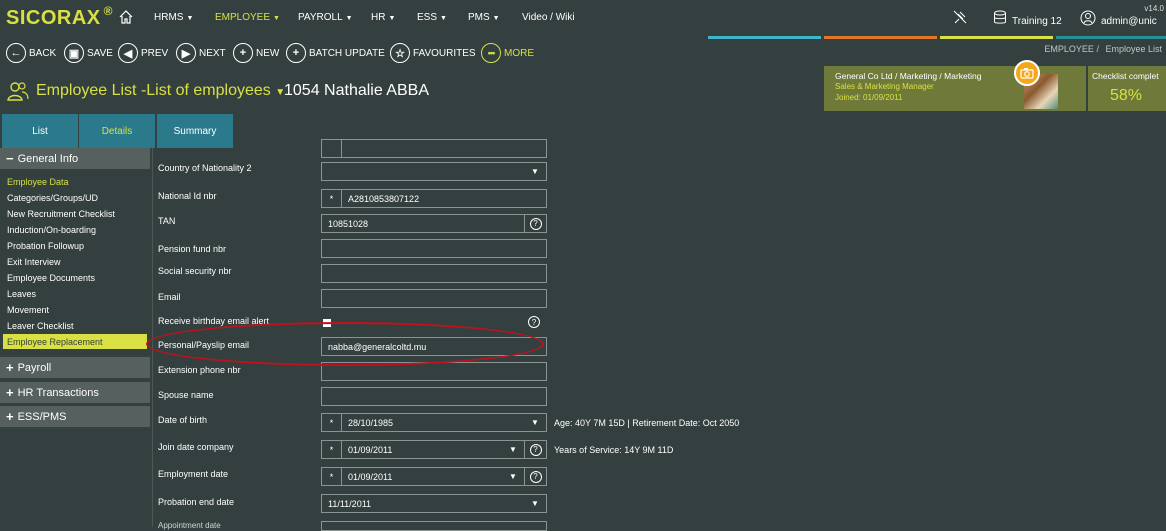  Describe the element at coordinates (1027, 73) in the screenshot. I see `camera-icon` at that location.